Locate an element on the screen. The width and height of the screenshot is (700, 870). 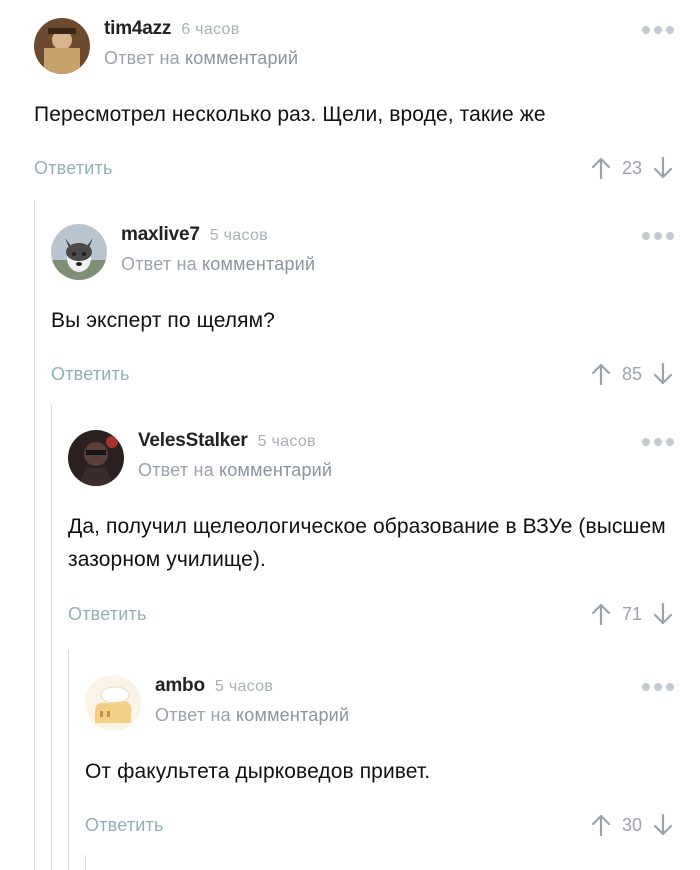
rating-value: 23 is located at coordinates (631, 167).